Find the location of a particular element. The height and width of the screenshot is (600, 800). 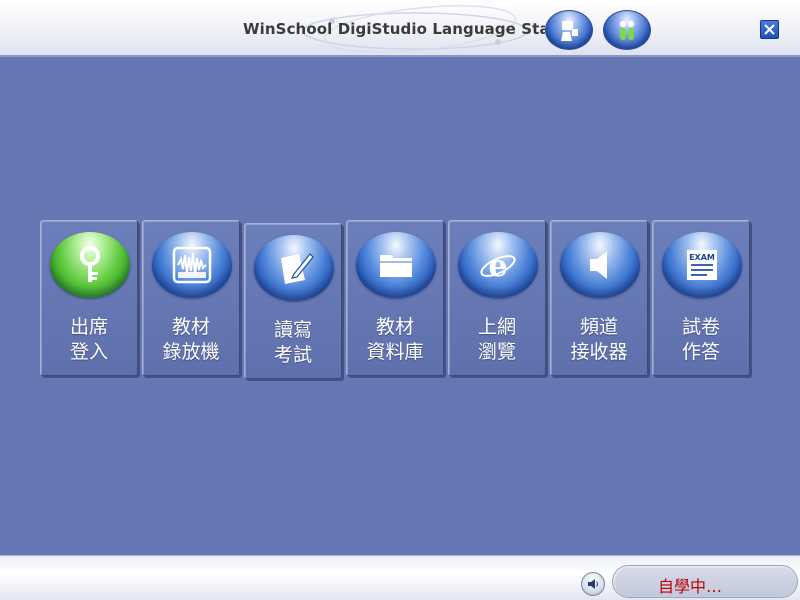

tile-attendance-login: 出席 登入 is located at coordinates (89, 298).